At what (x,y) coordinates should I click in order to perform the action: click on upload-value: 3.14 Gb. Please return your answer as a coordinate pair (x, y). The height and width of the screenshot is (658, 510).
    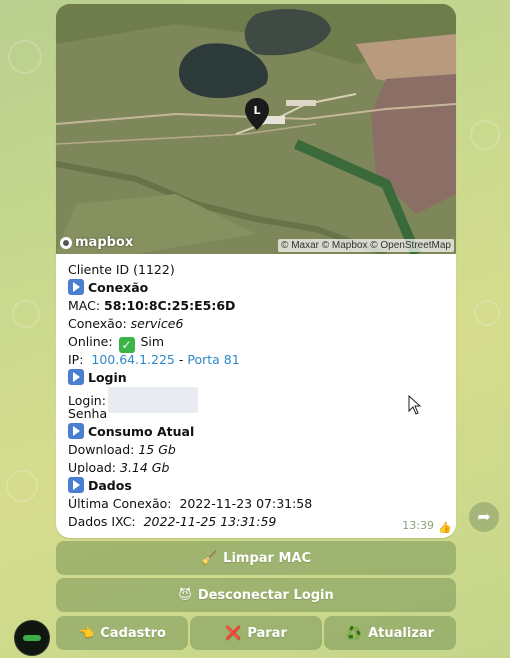
    Looking at the image, I should click on (145, 467).